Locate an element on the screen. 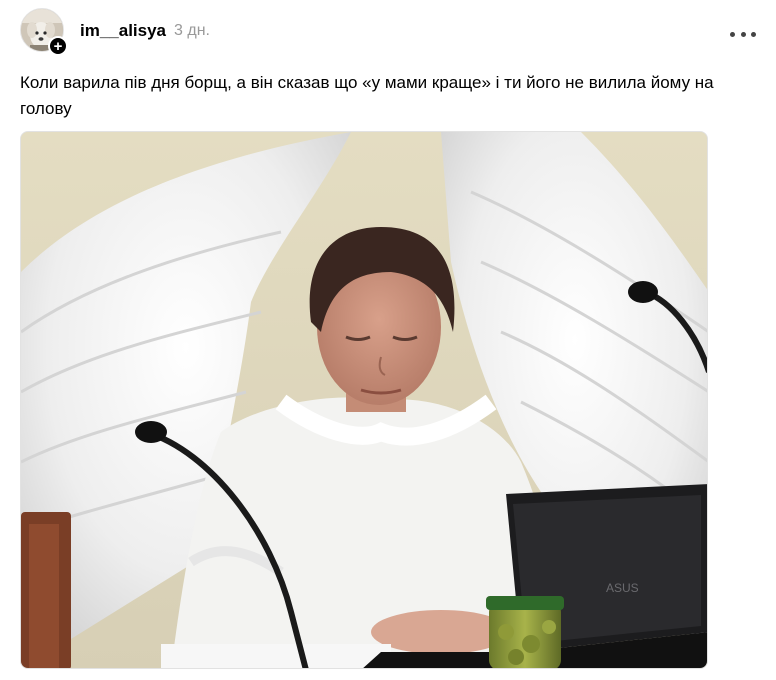  more-options-icon is located at coordinates (743, 34).